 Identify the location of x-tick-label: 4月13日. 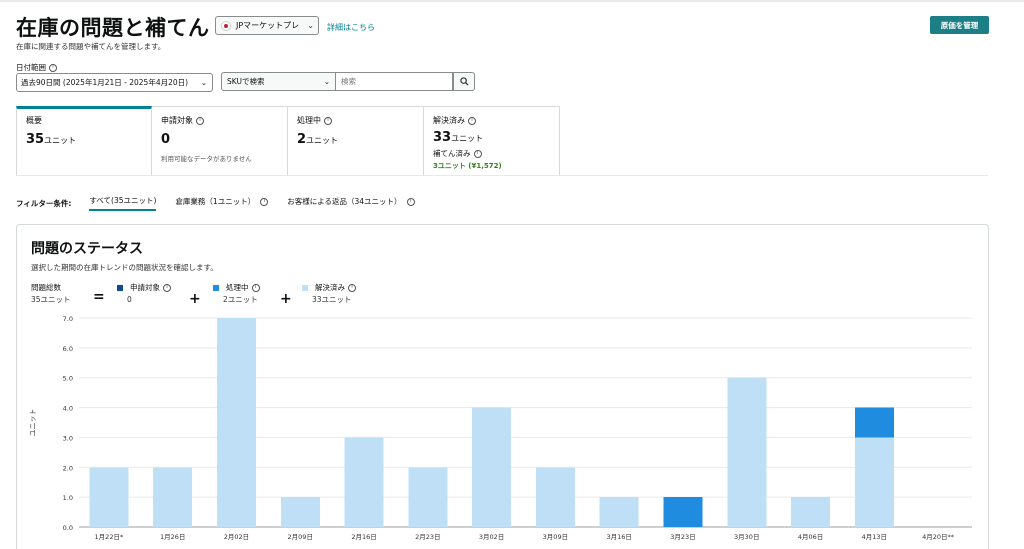
(874, 537).